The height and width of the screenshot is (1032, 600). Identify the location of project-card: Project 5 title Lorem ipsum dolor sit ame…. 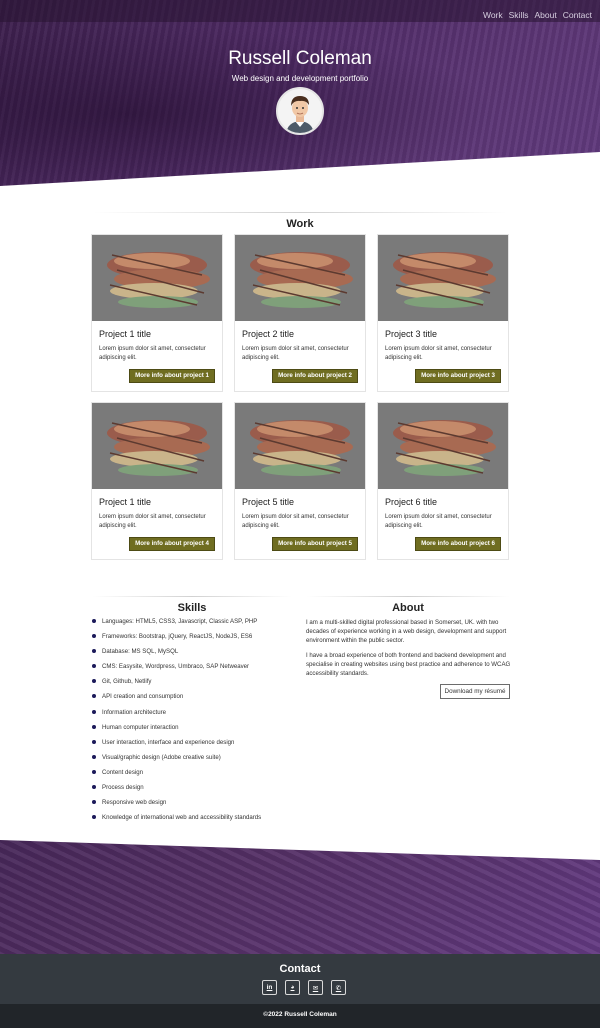
(300, 481).